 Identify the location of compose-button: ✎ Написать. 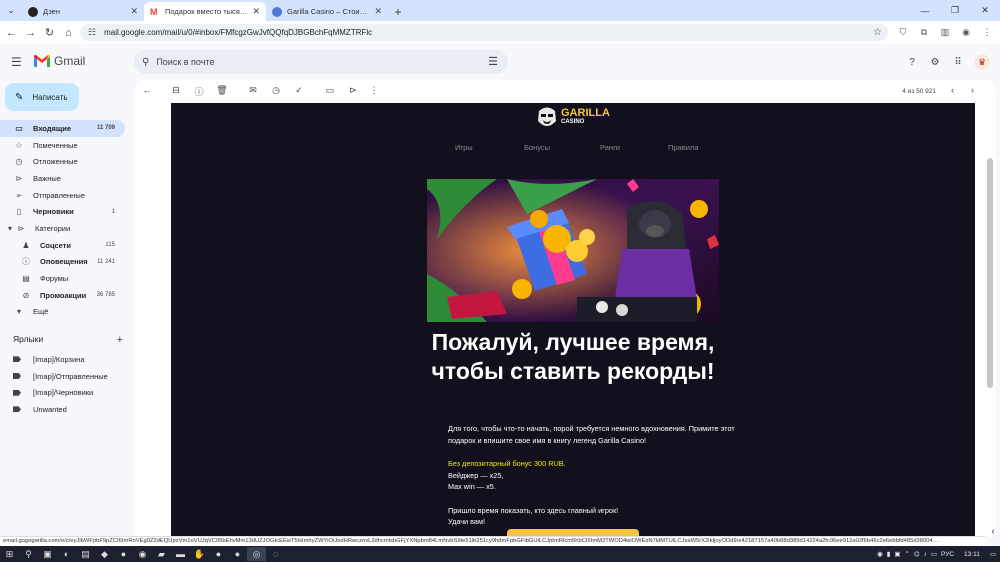
(42, 97).